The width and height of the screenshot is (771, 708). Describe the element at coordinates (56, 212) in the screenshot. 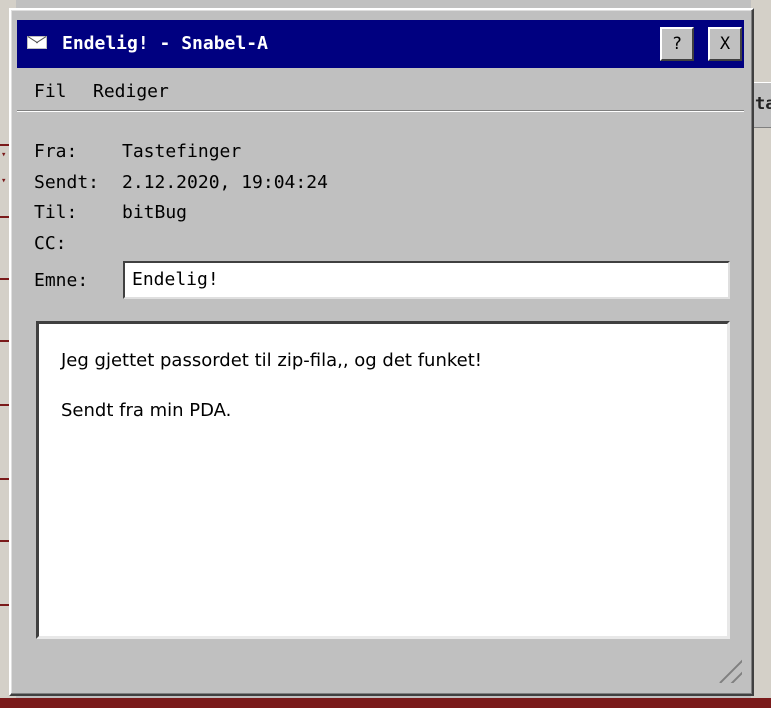

I see `to-label: Til:` at that location.